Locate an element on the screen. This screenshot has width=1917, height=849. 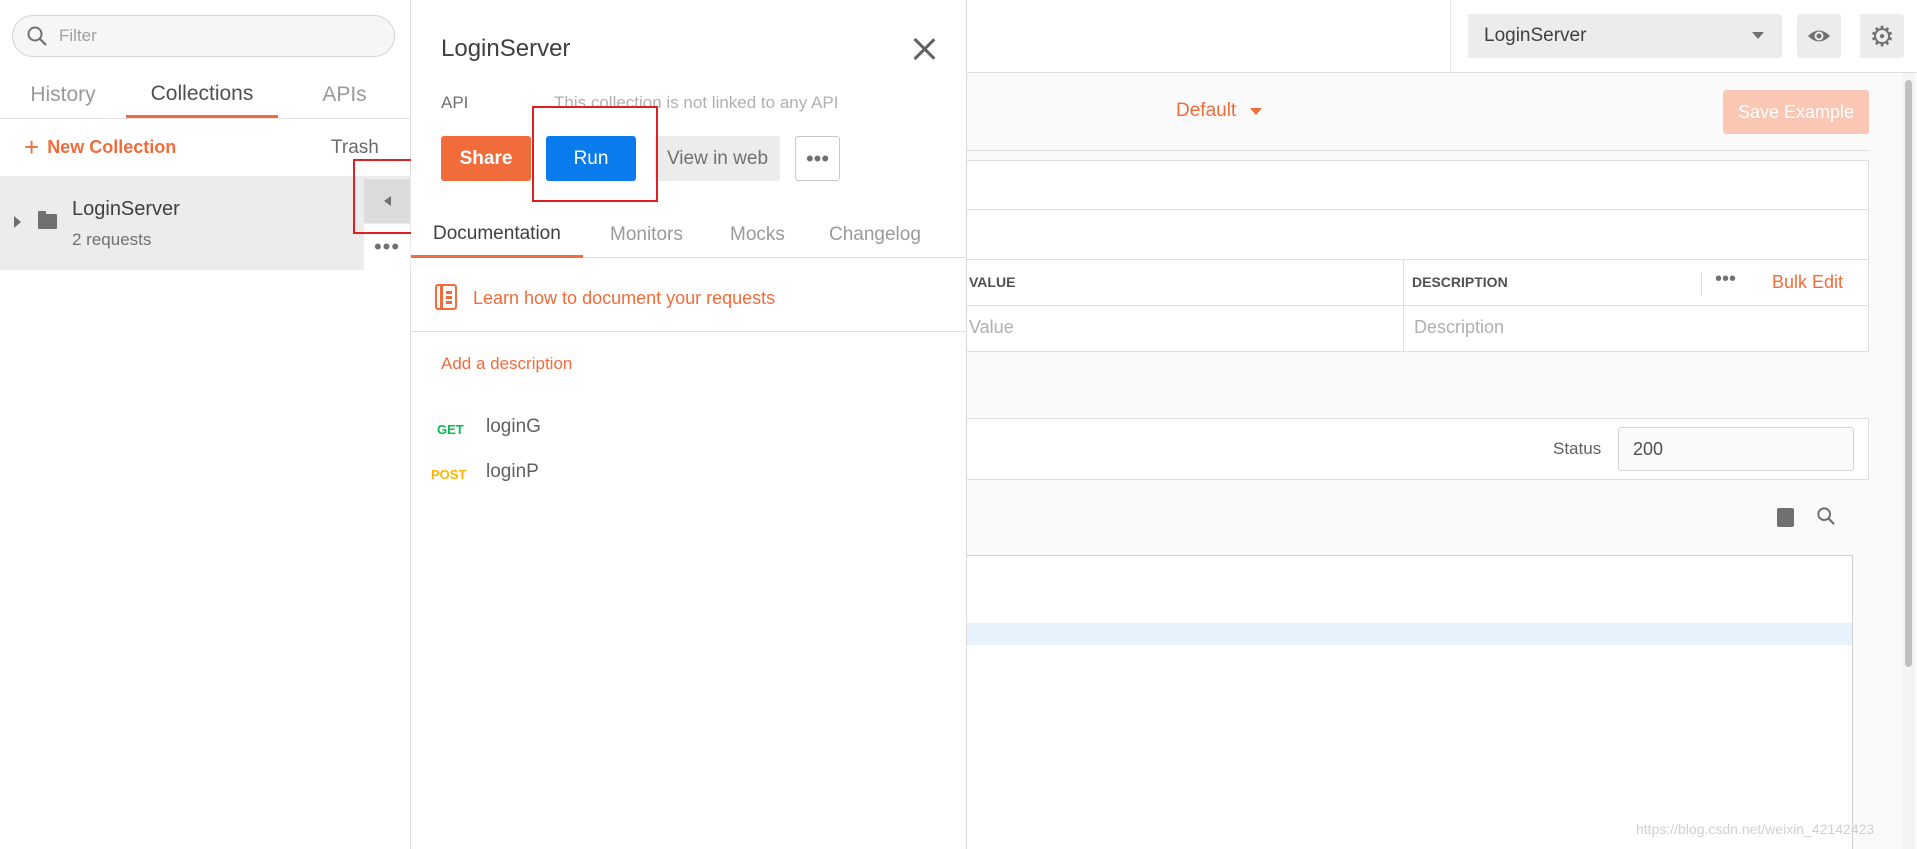
share-button: Share is located at coordinates (486, 158).